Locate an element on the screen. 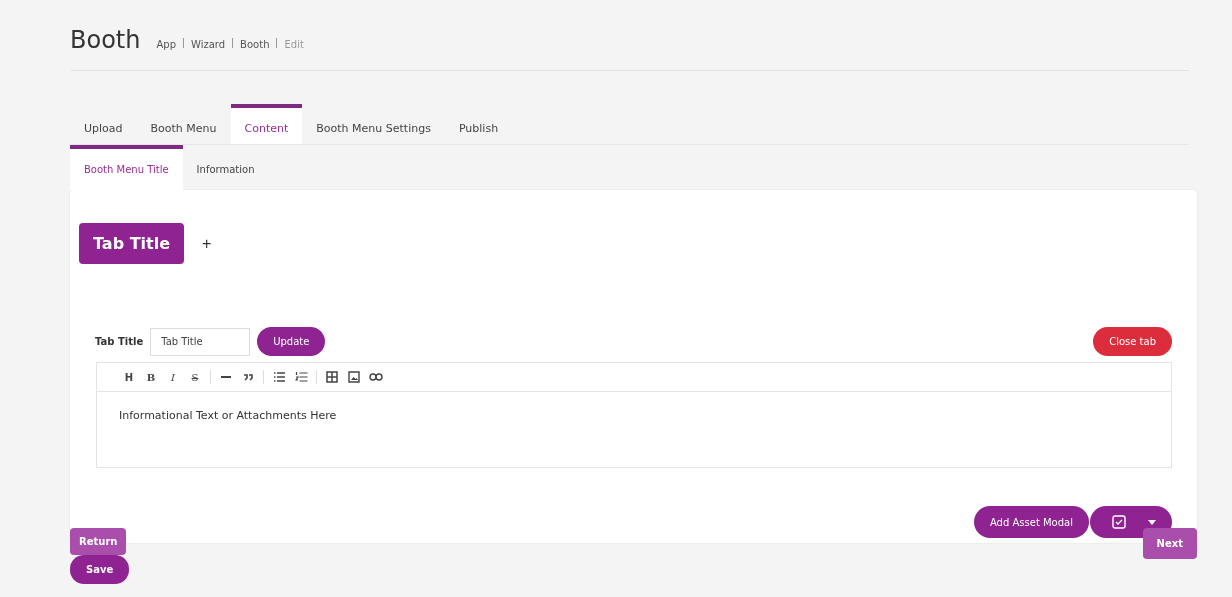 The width and height of the screenshot is (1232, 597). editor-text: Informational Text or Attachments Here is located at coordinates (634, 429).